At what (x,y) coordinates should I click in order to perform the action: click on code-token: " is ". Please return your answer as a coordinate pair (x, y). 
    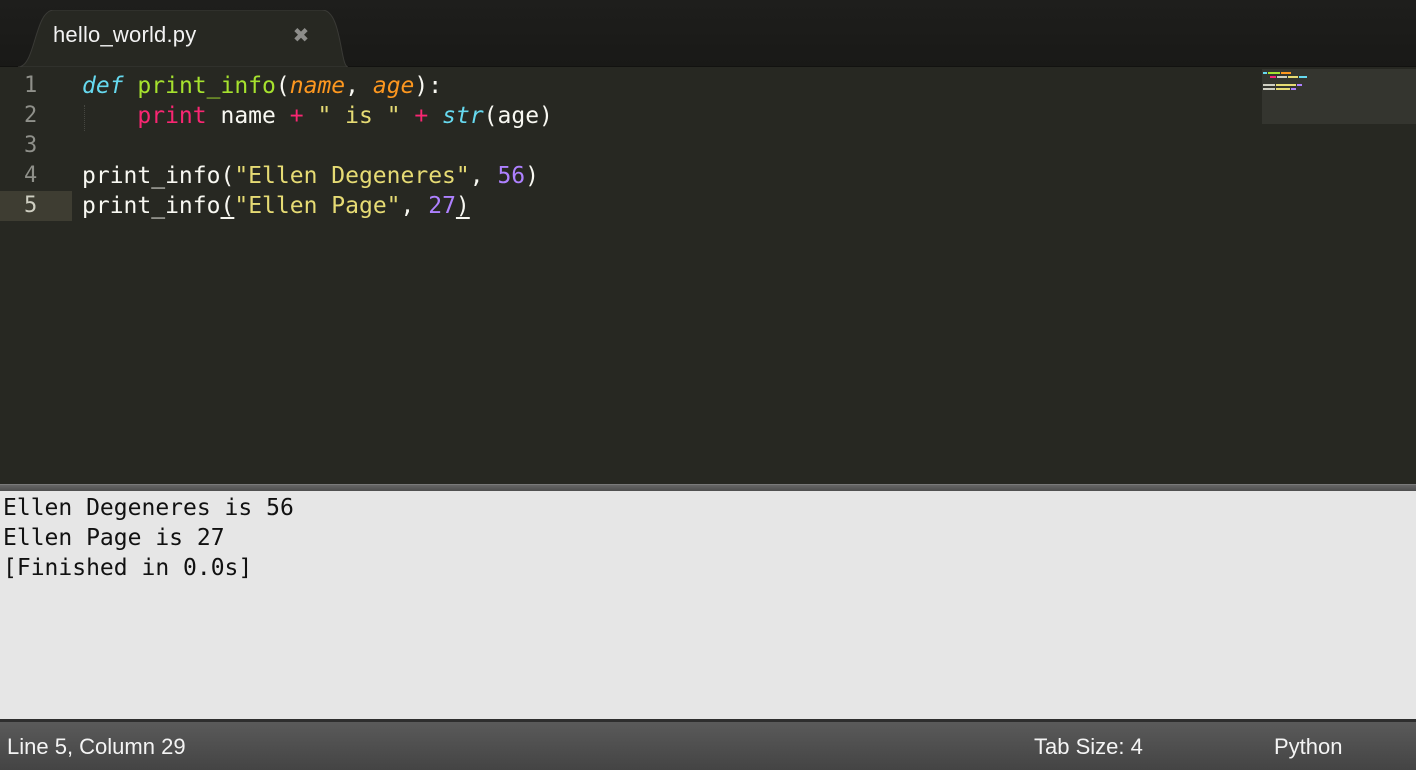
    Looking at the image, I should click on (359, 116).